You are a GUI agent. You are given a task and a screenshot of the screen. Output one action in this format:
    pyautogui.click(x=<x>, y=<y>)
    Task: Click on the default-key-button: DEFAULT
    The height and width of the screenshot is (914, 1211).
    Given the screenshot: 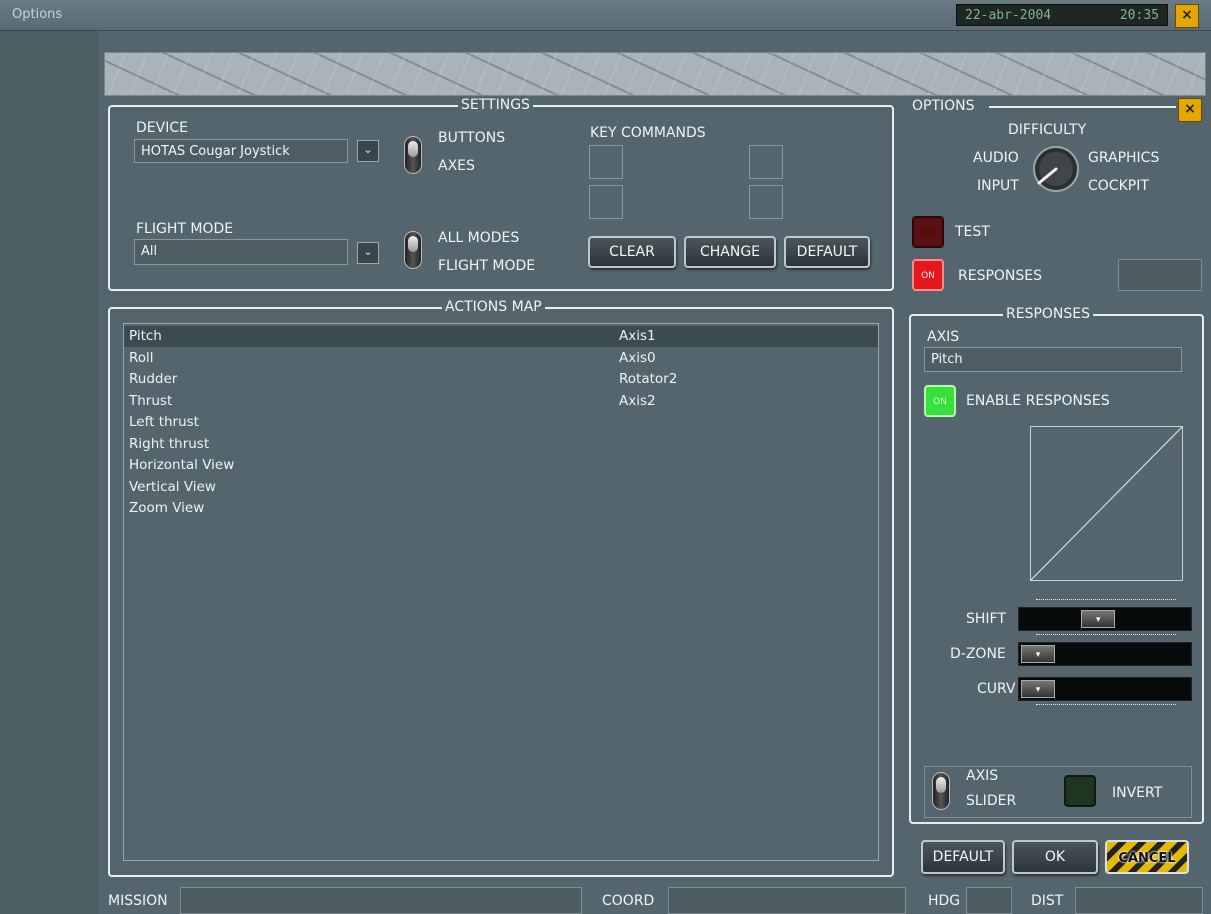 What is the action you would take?
    pyautogui.click(x=827, y=252)
    